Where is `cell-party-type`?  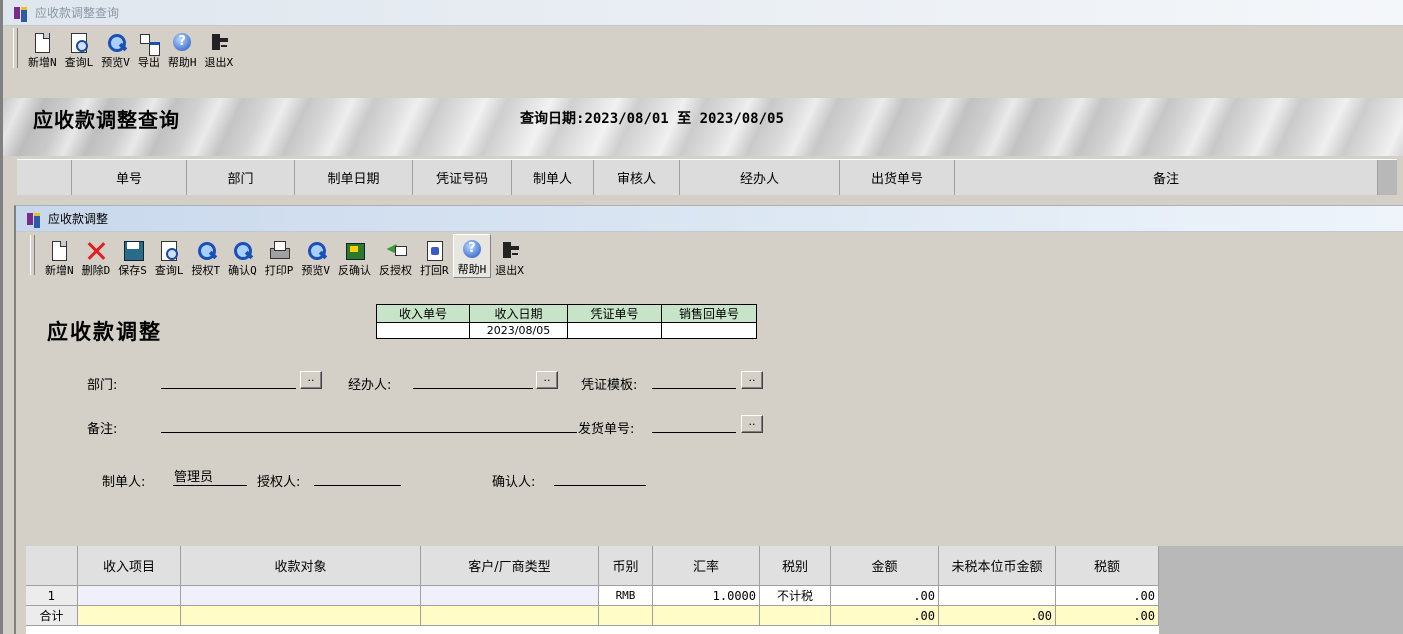 cell-party-type is located at coordinates (510, 596).